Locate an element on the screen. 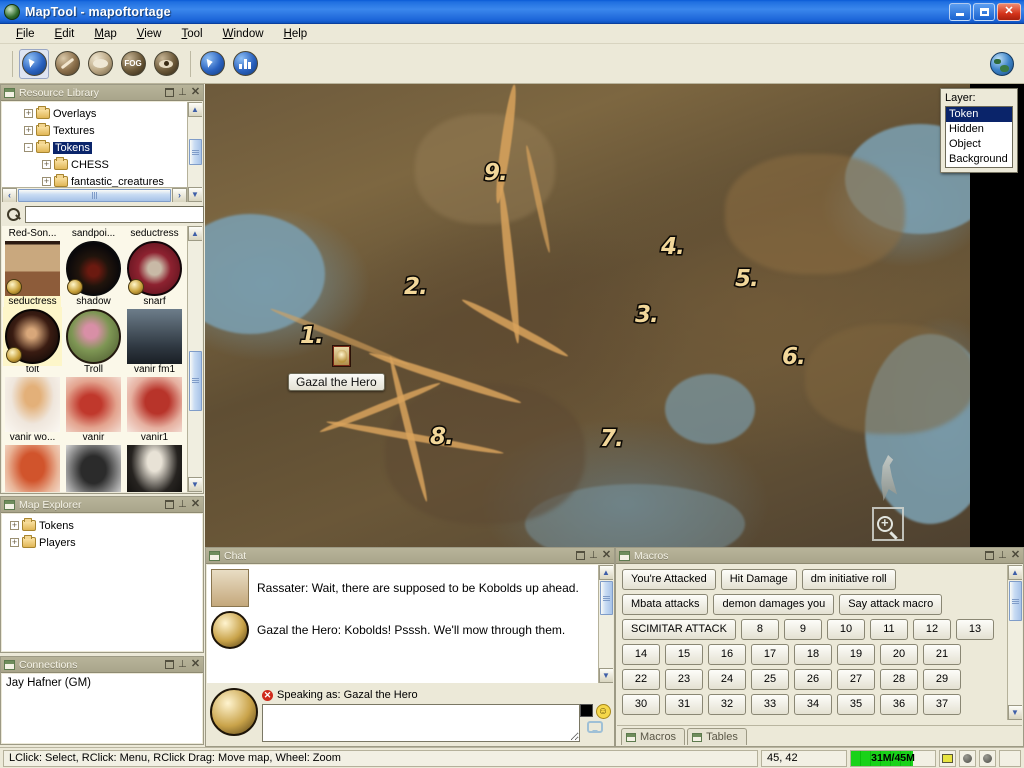 The width and height of the screenshot is (1024, 768). zoom-in-icon is located at coordinates (888, 527).